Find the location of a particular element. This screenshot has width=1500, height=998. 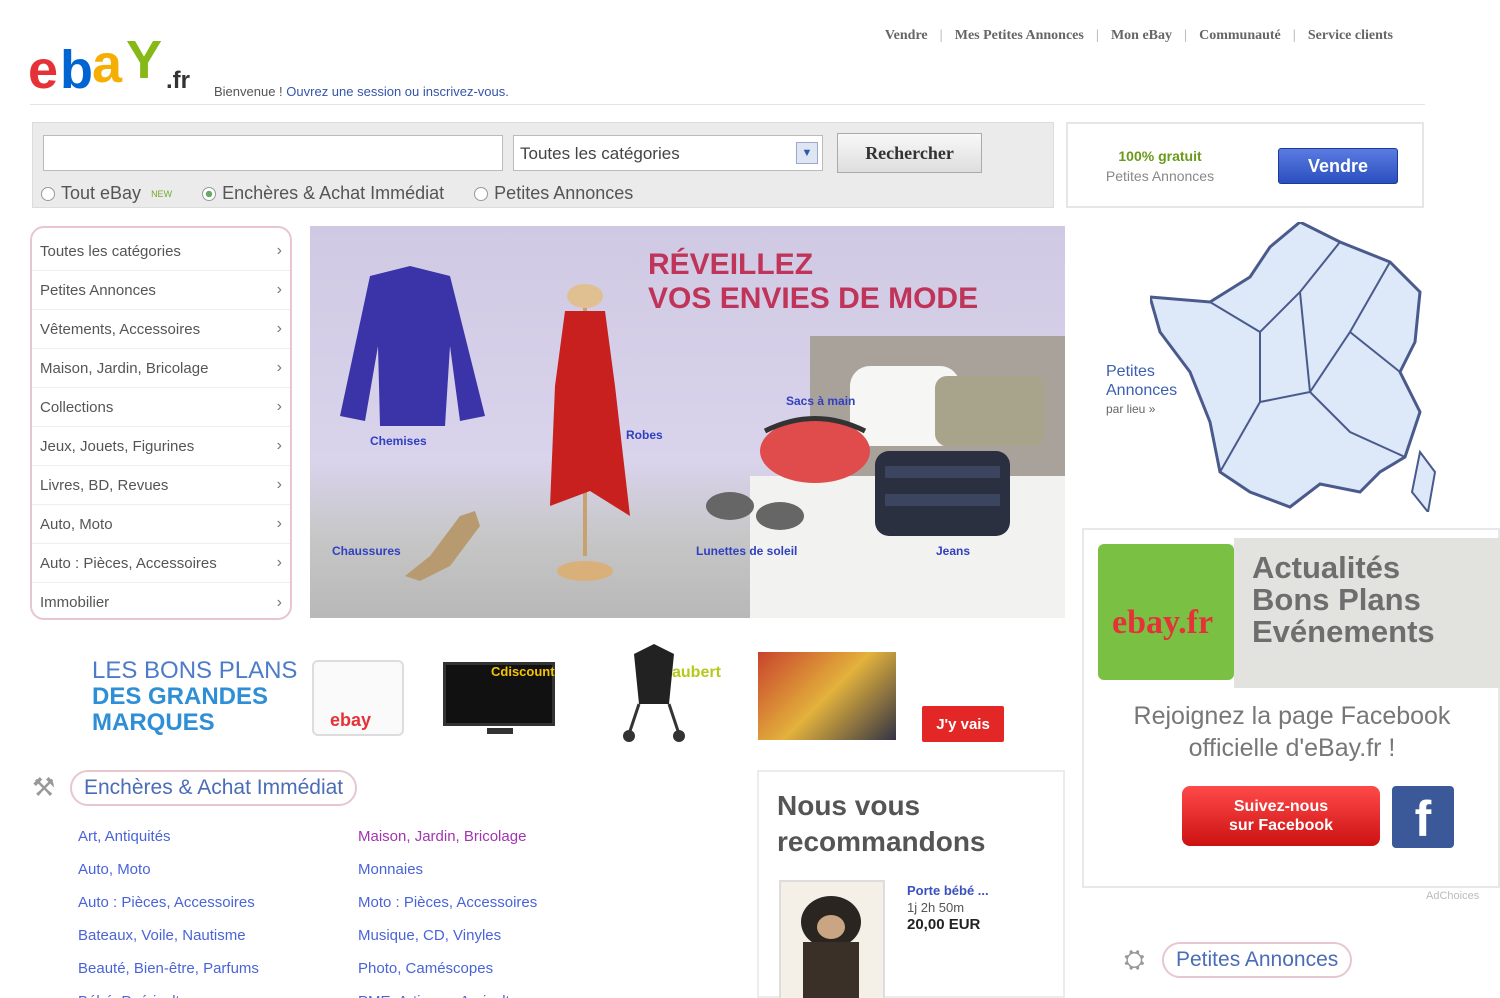

scope-auctions: Enchères & Achat Immédiat is located at coordinates (323, 193).